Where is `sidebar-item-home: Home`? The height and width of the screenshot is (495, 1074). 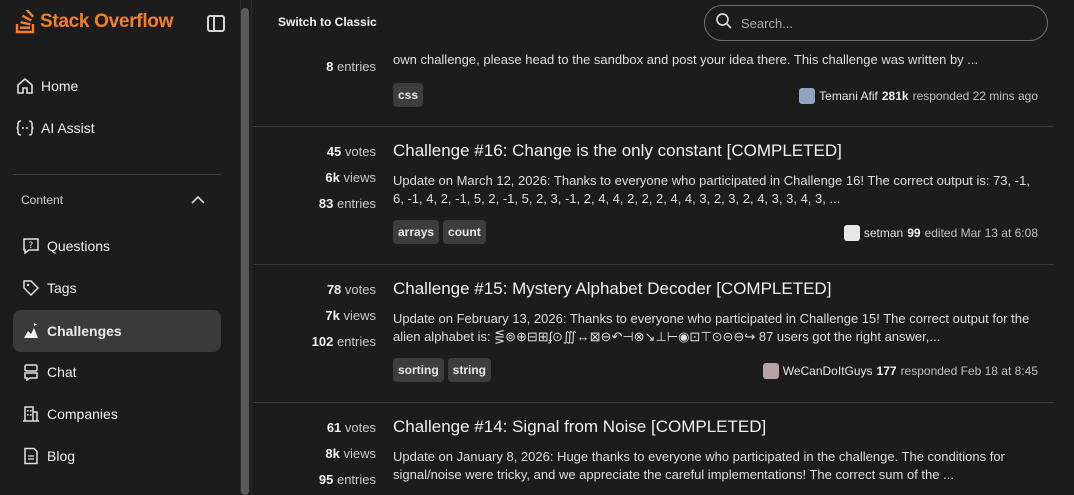 sidebar-item-home: Home is located at coordinates (117, 86).